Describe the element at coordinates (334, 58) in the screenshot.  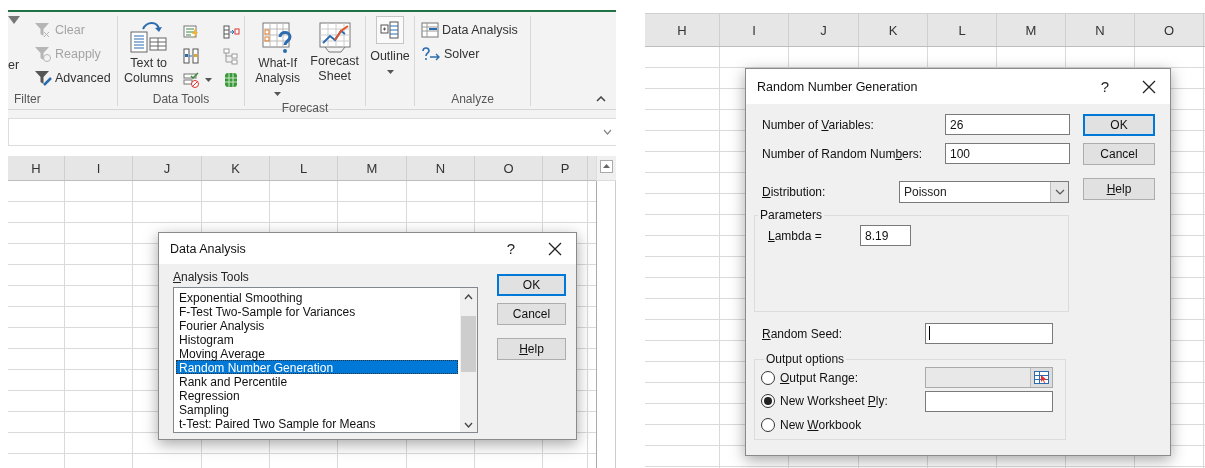
I see `forecast-sheet-button: Forecast Sheet` at that location.